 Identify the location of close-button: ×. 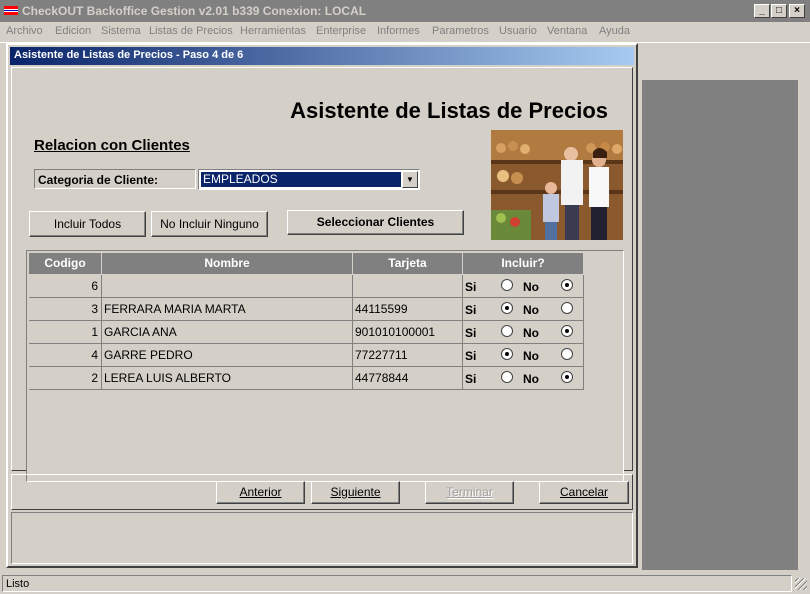
(797, 11).